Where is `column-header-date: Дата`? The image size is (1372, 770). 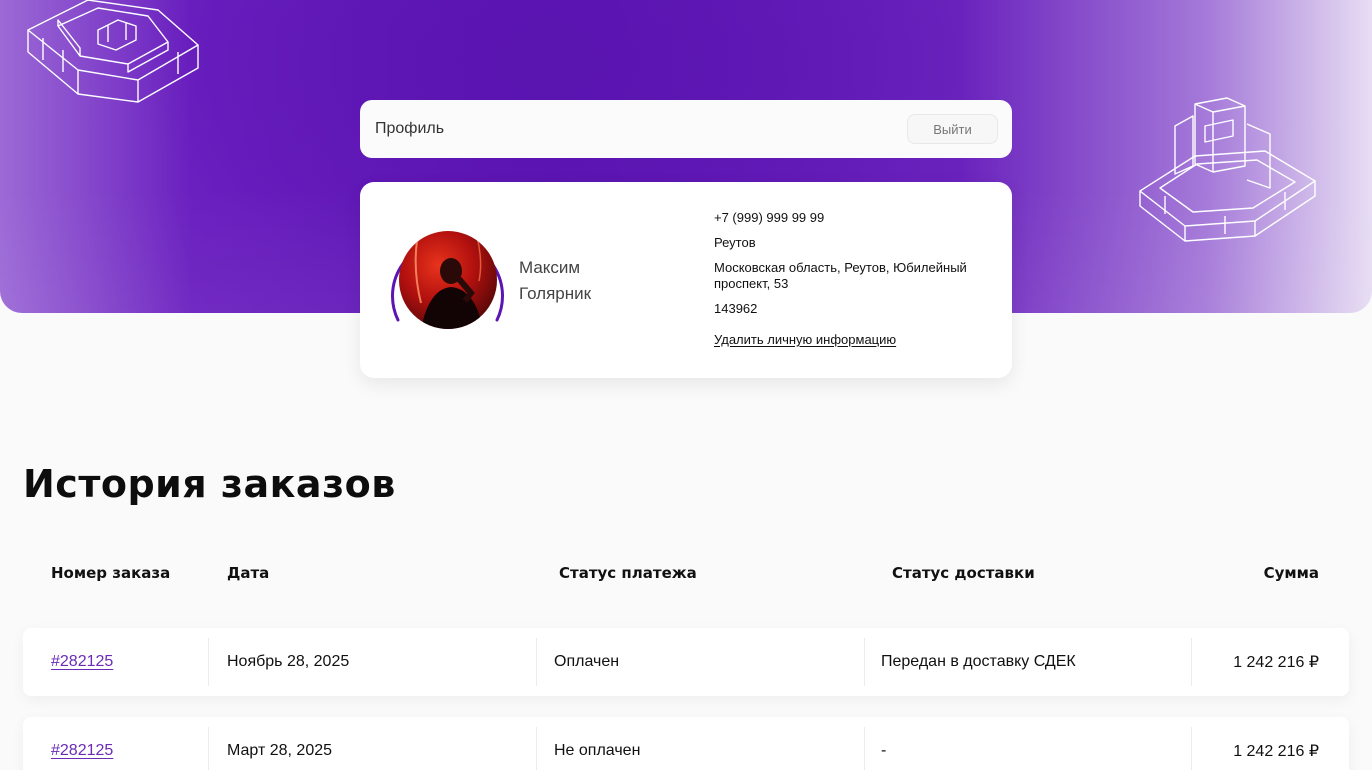
column-header-date: Дата is located at coordinates (248, 573).